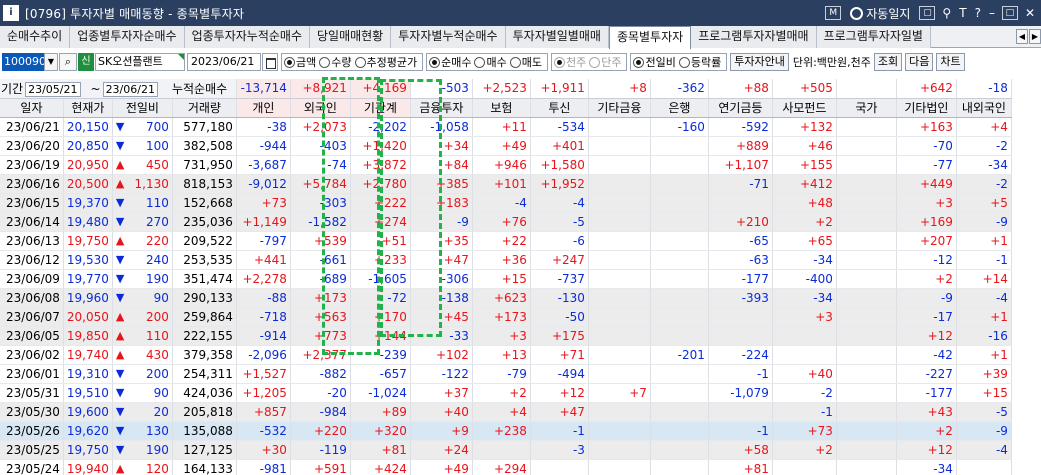 The height and width of the screenshot is (475, 1041). Describe the element at coordinates (501, 467) in the screenshot. I see `investor-value-cell: +294` at that location.